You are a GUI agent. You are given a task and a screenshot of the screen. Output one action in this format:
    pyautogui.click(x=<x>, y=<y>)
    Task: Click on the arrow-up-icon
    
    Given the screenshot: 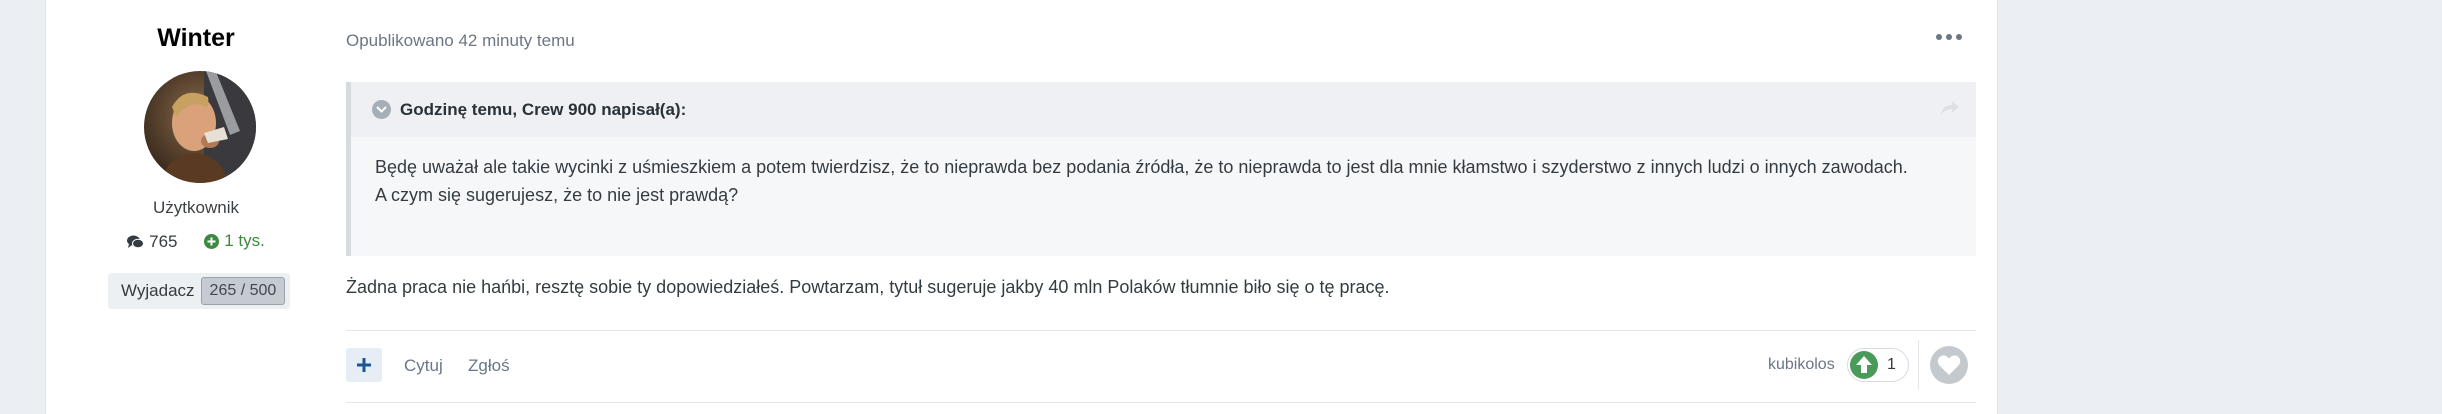 What is the action you would take?
    pyautogui.click(x=1864, y=365)
    